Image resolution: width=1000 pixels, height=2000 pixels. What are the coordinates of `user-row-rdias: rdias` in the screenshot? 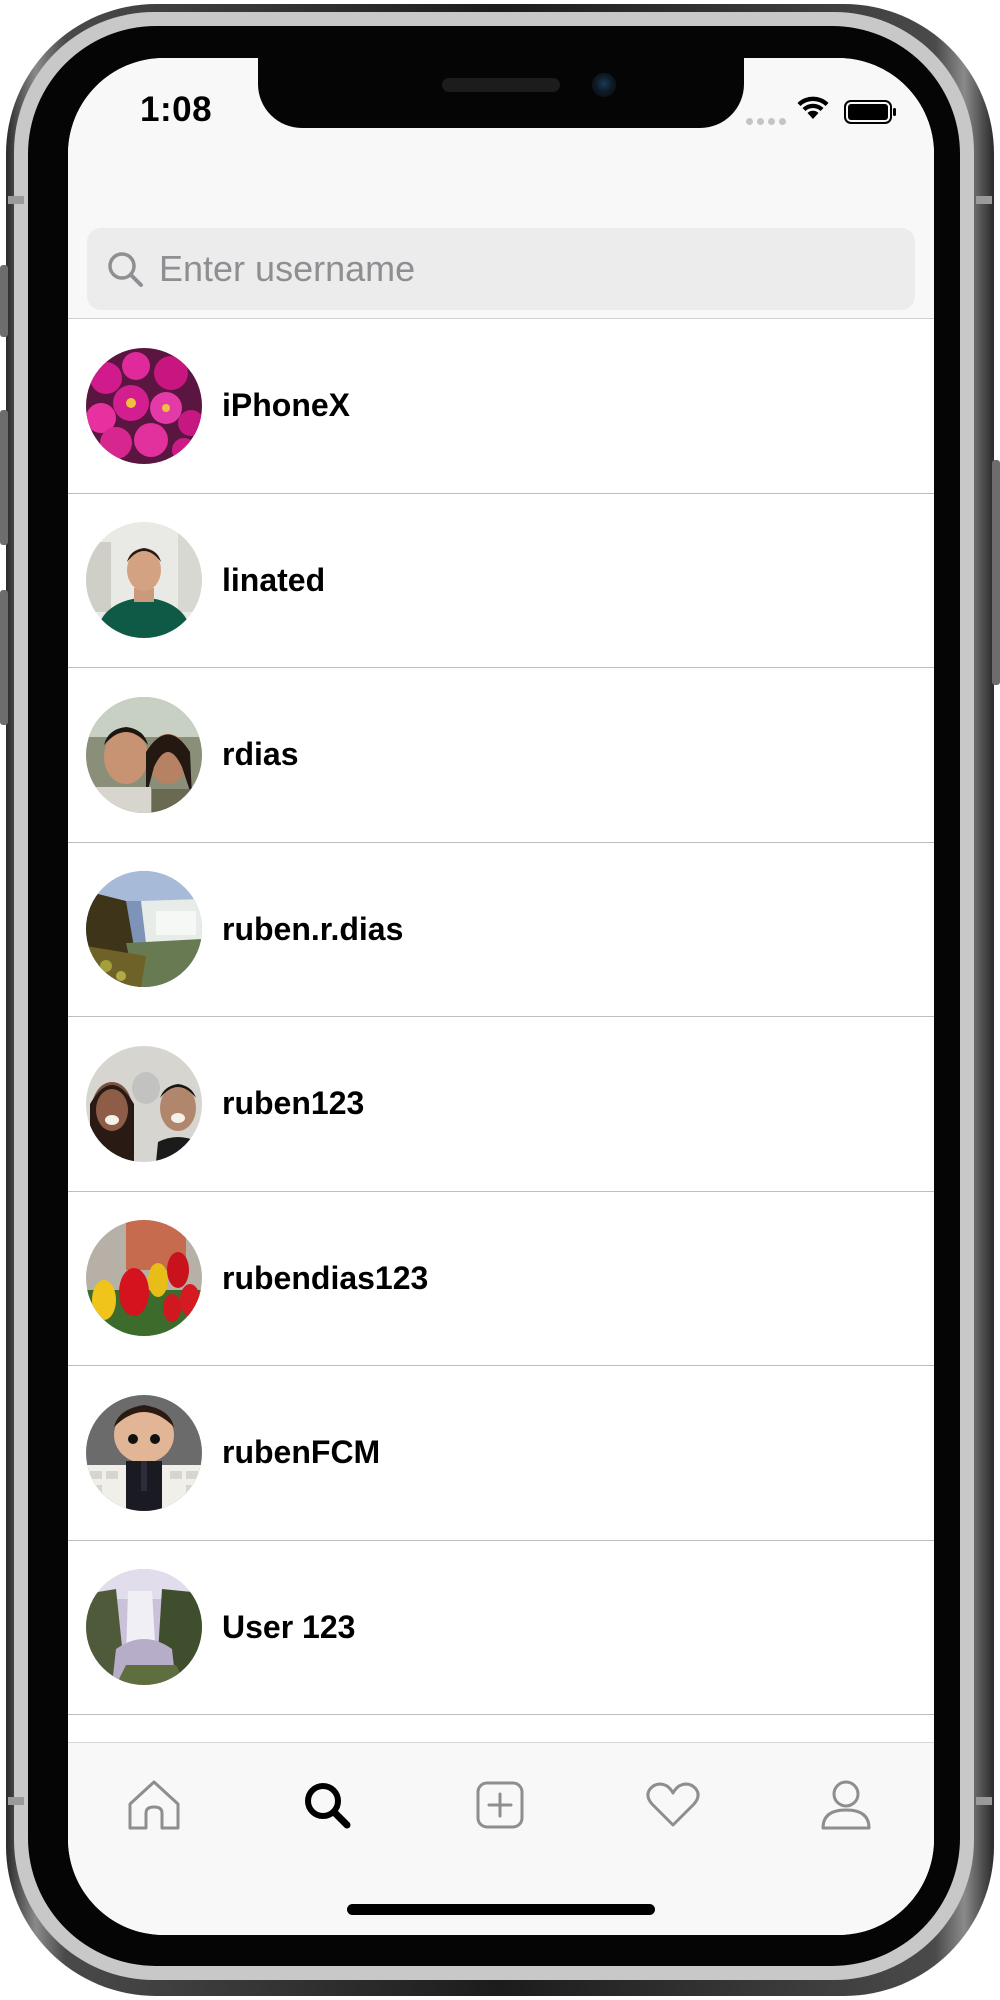 It's located at (501, 755).